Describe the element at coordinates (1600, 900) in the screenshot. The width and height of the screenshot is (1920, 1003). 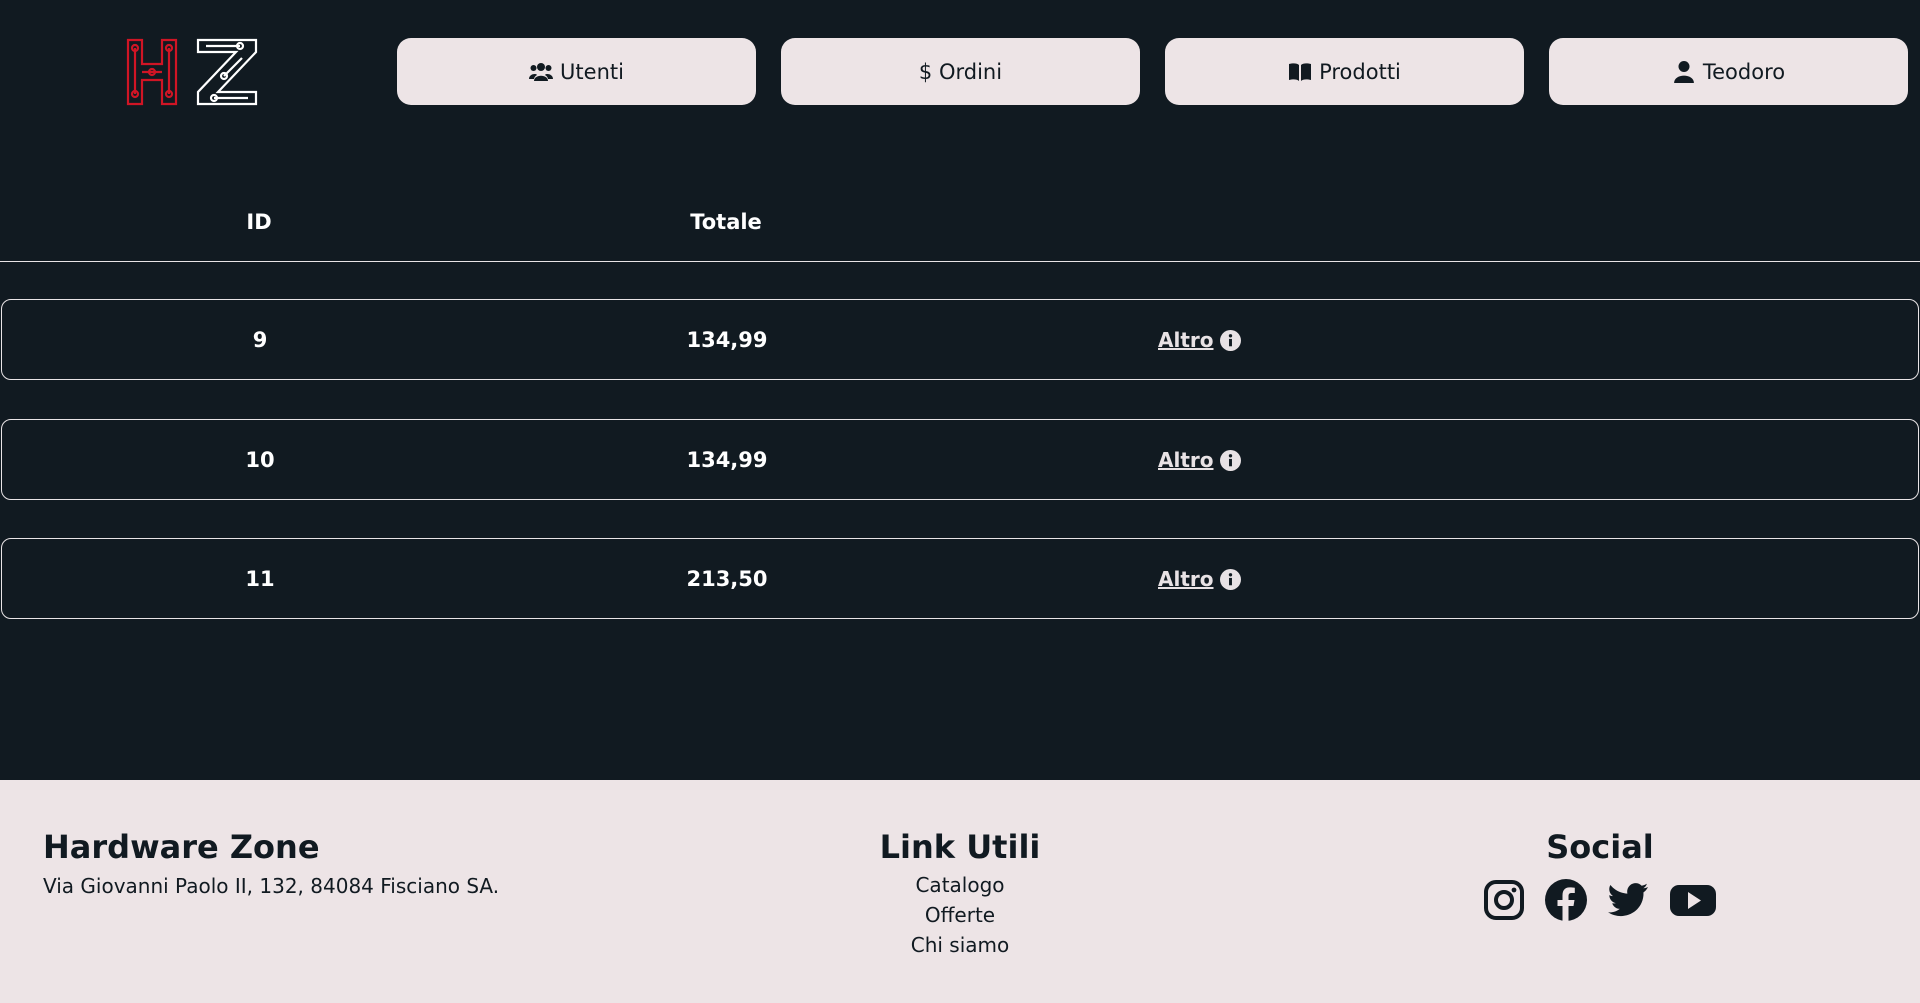
I see `social-icons` at that location.